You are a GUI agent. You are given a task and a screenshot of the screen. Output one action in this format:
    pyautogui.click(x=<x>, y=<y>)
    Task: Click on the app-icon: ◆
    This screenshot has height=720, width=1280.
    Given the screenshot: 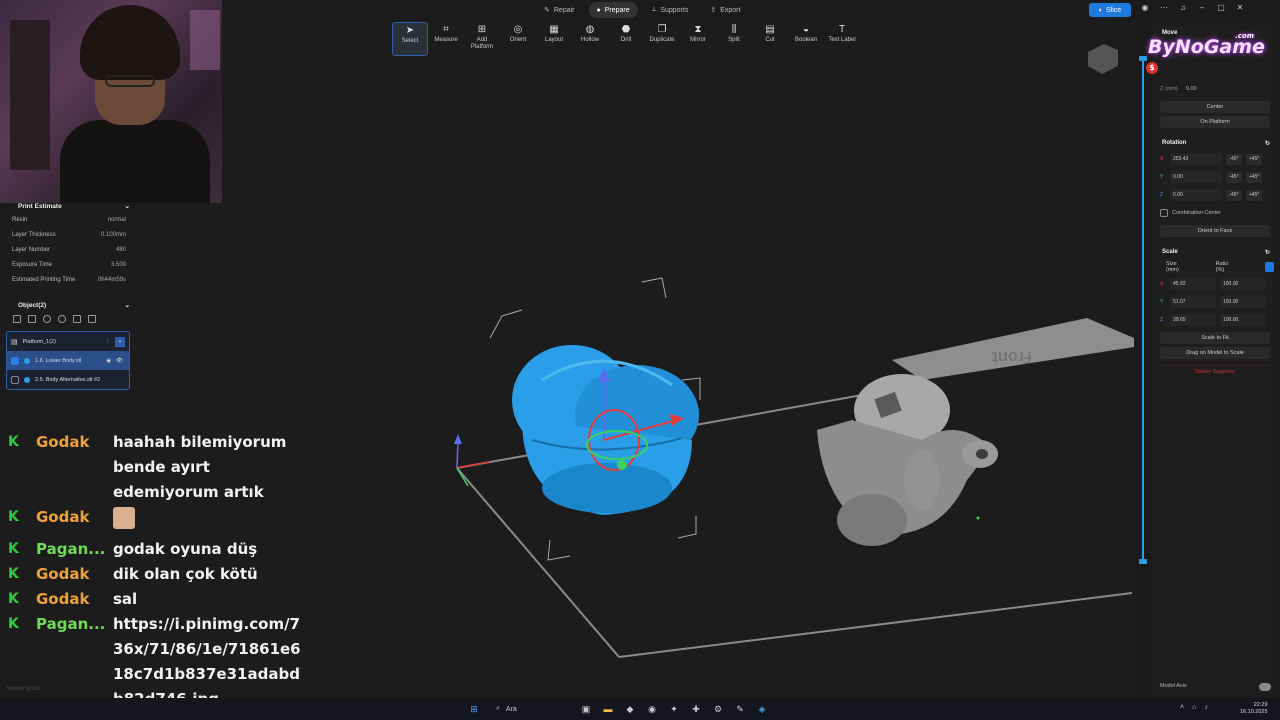 What is the action you would take?
    pyautogui.click(x=630, y=709)
    